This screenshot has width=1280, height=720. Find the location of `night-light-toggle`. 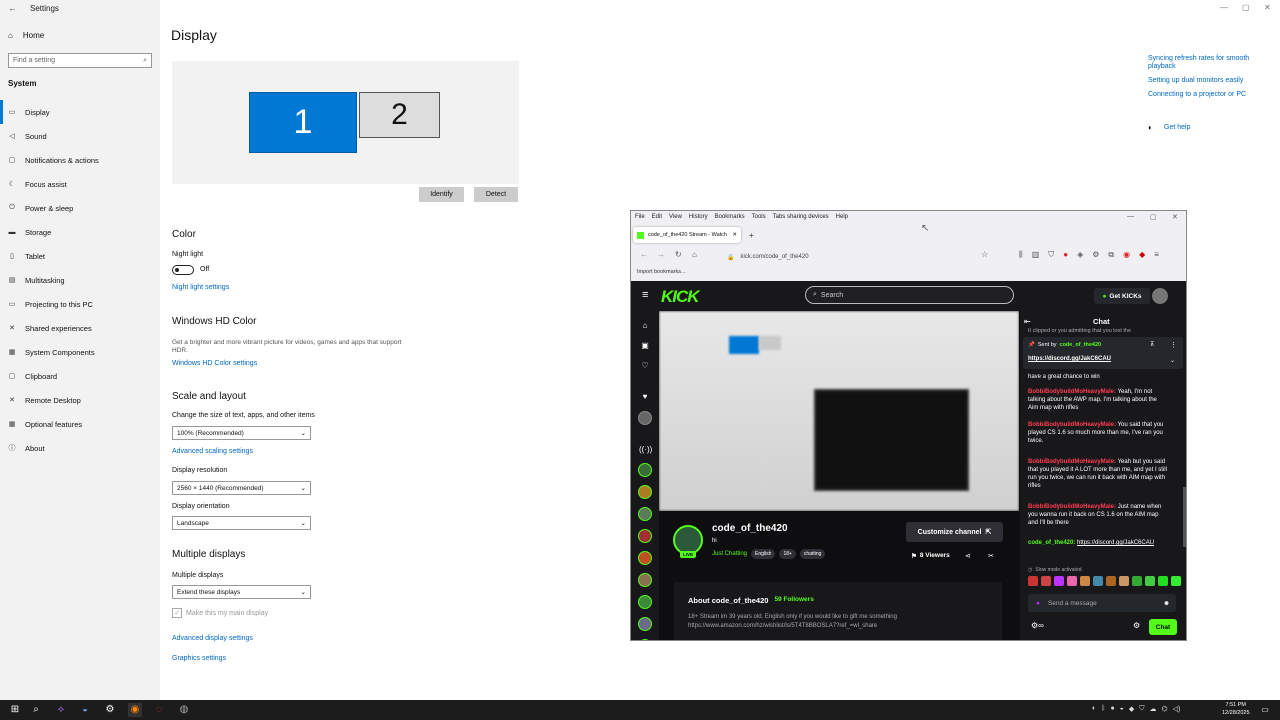

night-light-toggle is located at coordinates (183, 270).